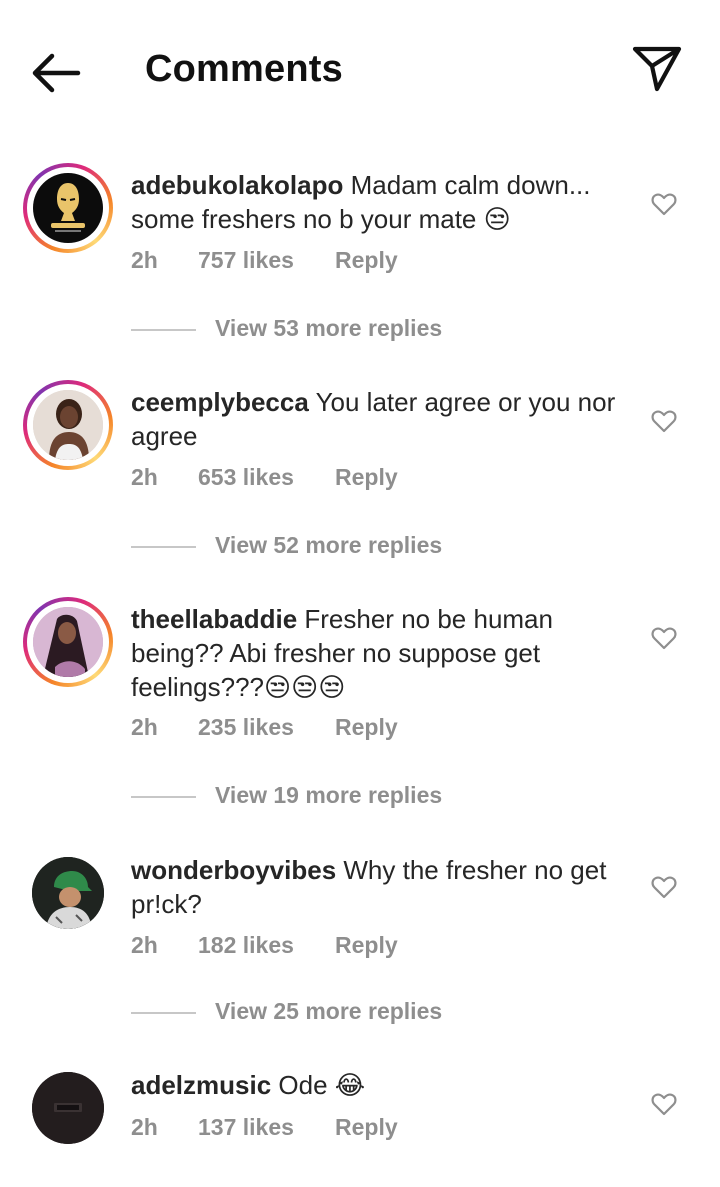  Describe the element at coordinates (246, 477) in the screenshot. I see `like-count: 653 likes` at that location.